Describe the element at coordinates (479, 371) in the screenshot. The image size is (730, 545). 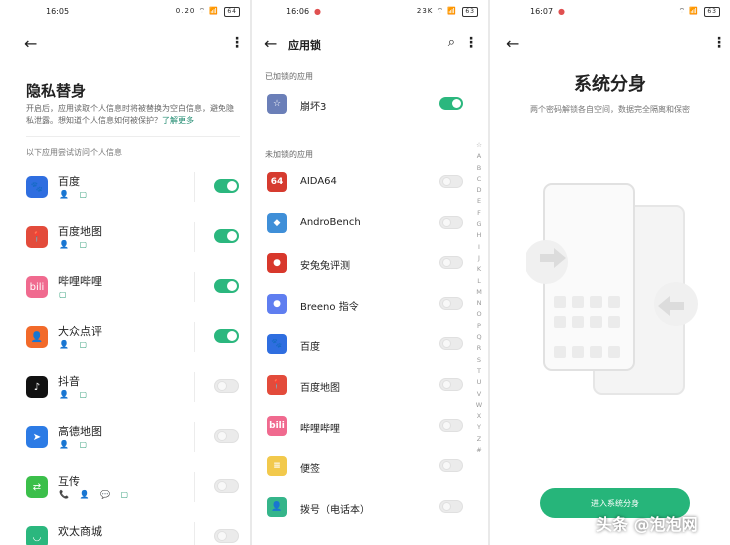
I see `alphabet-letter: T` at that location.